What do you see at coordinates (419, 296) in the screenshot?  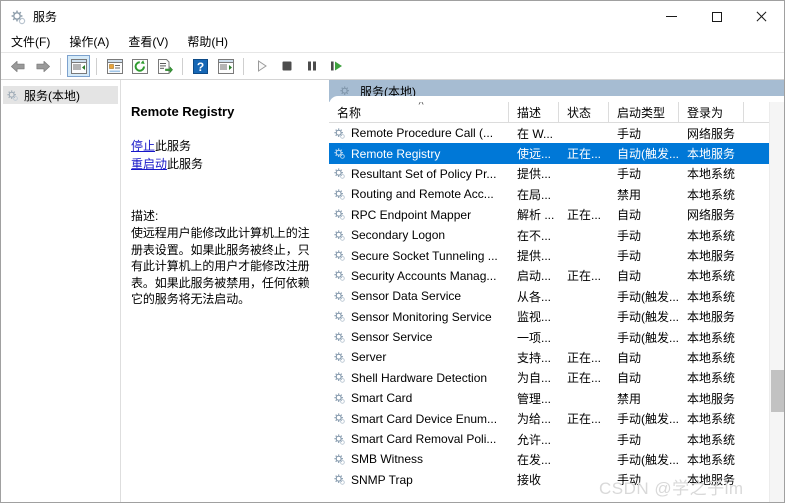 I see `cell-name: Sensor Data Service` at bounding box center [419, 296].